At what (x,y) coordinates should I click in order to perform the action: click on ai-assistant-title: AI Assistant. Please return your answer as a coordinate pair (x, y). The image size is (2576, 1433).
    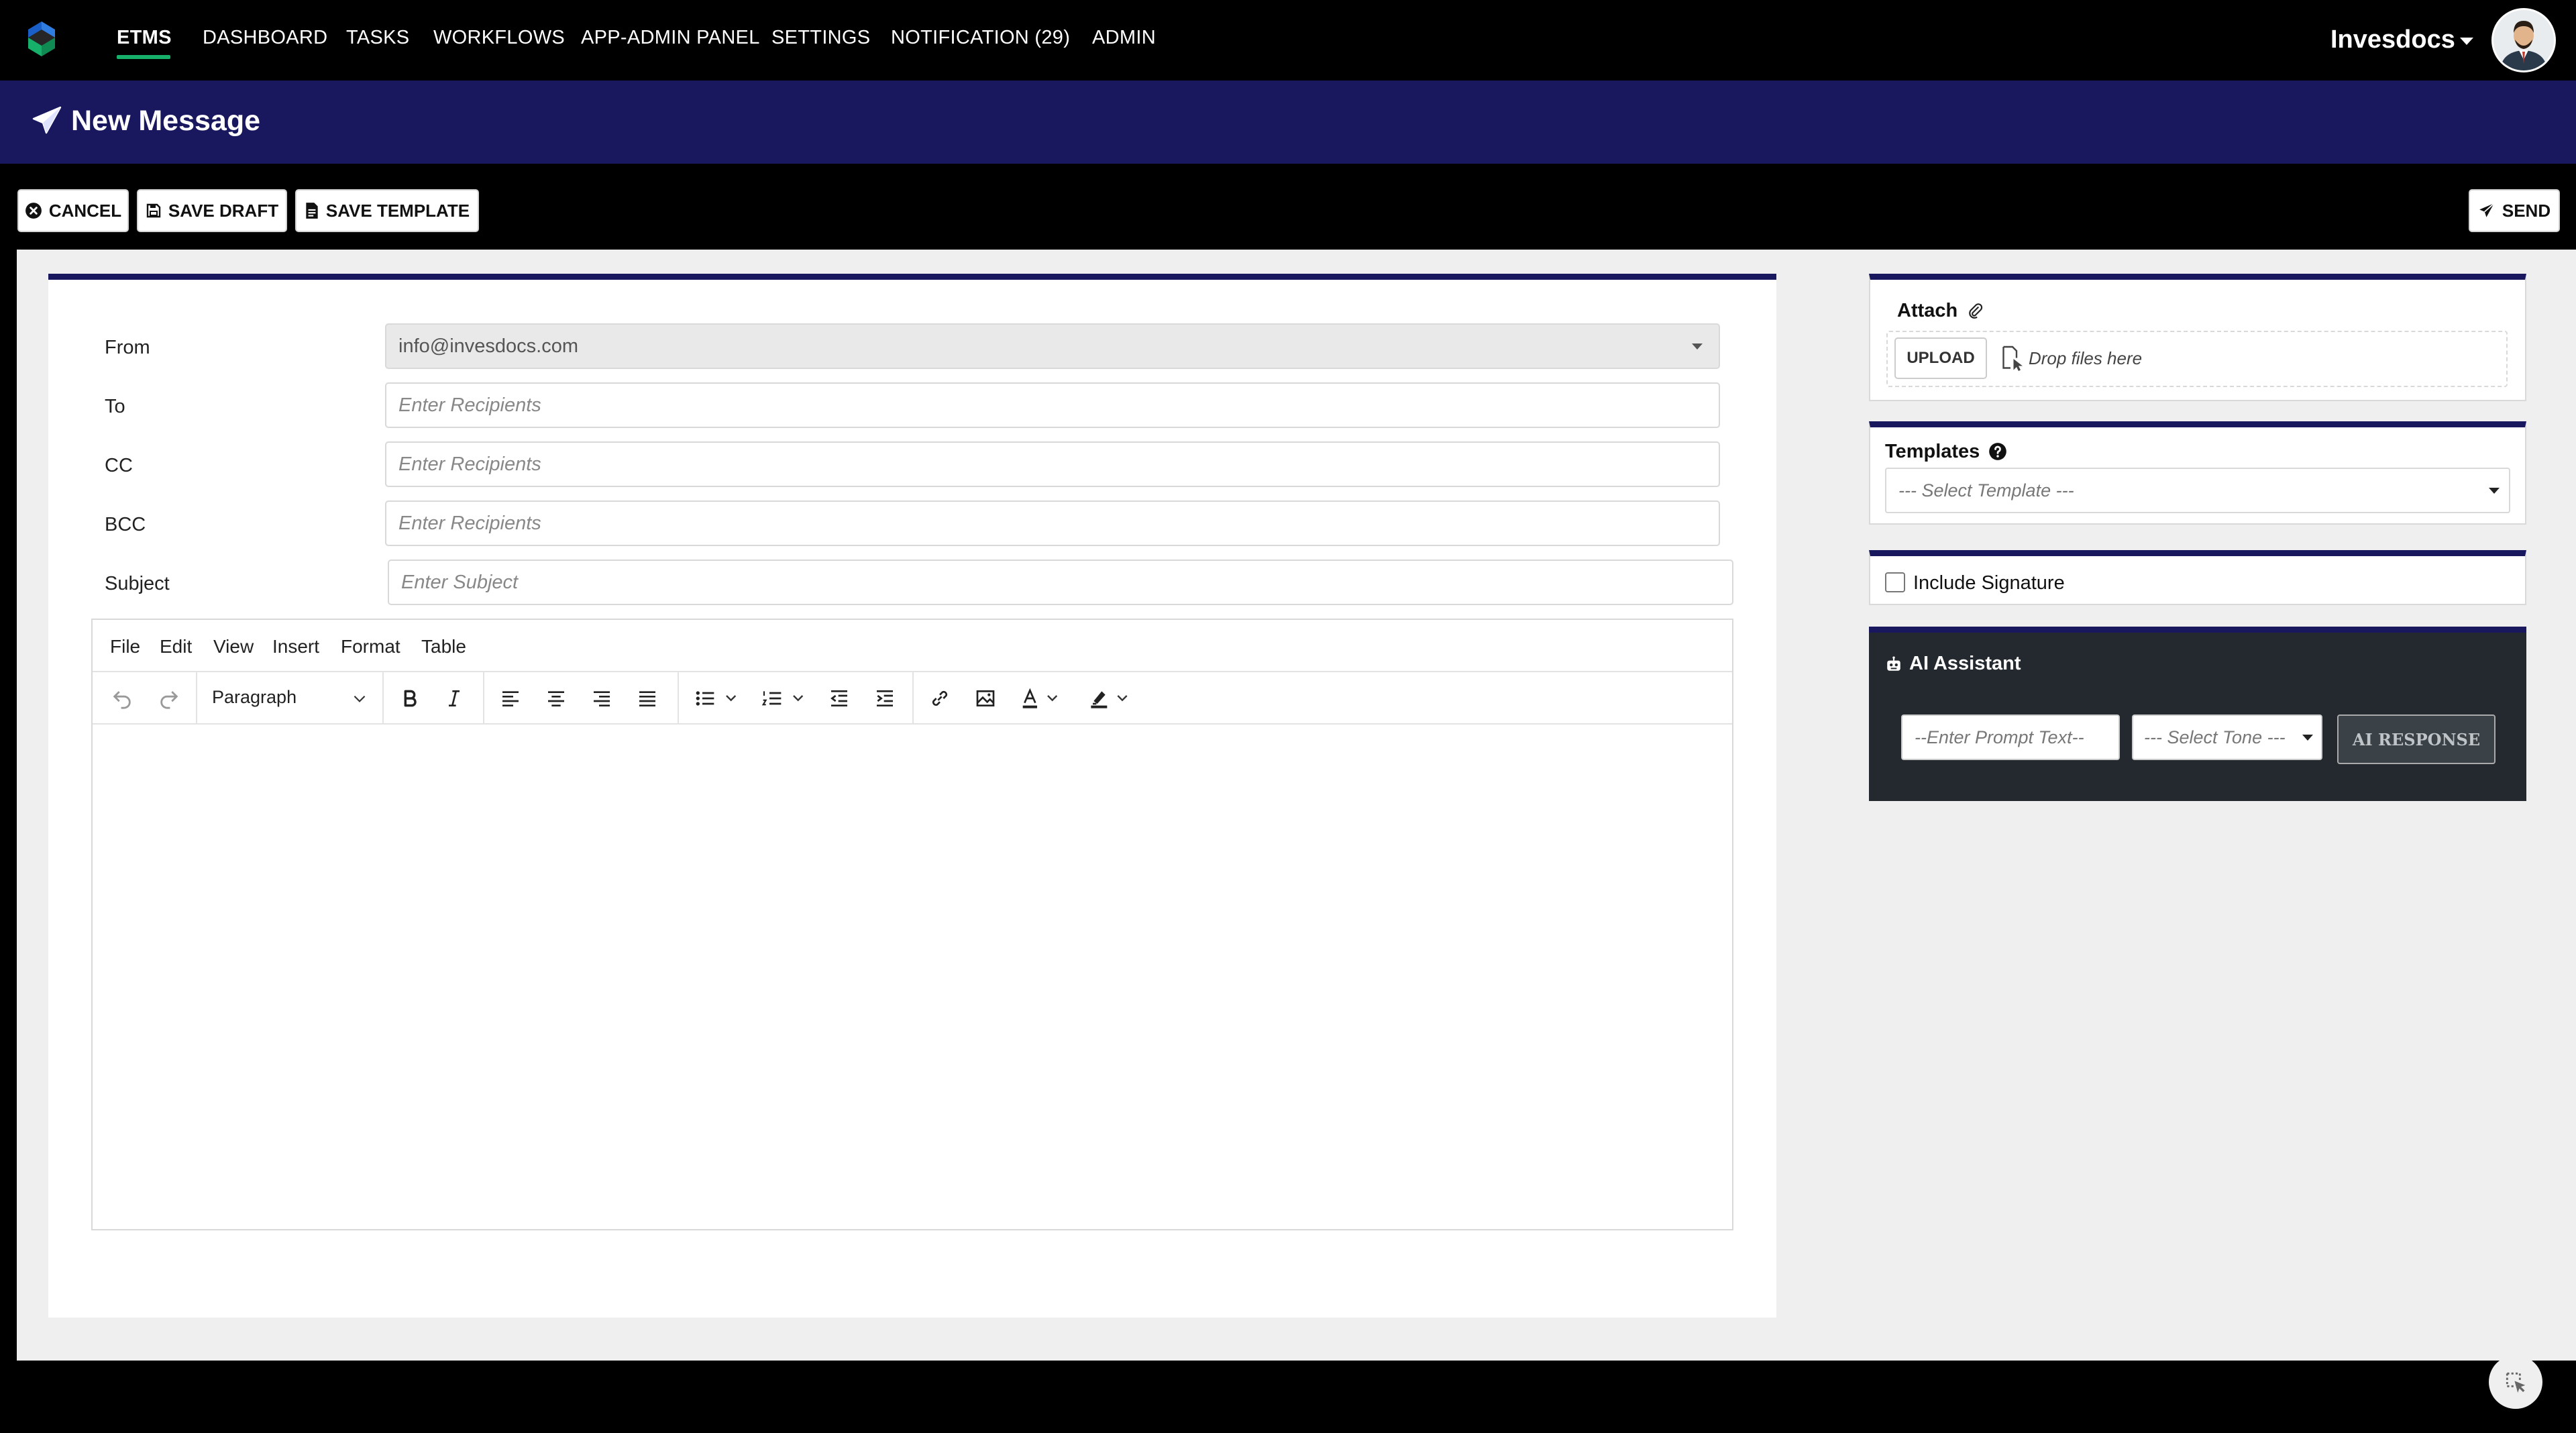
    Looking at the image, I should click on (1965, 663).